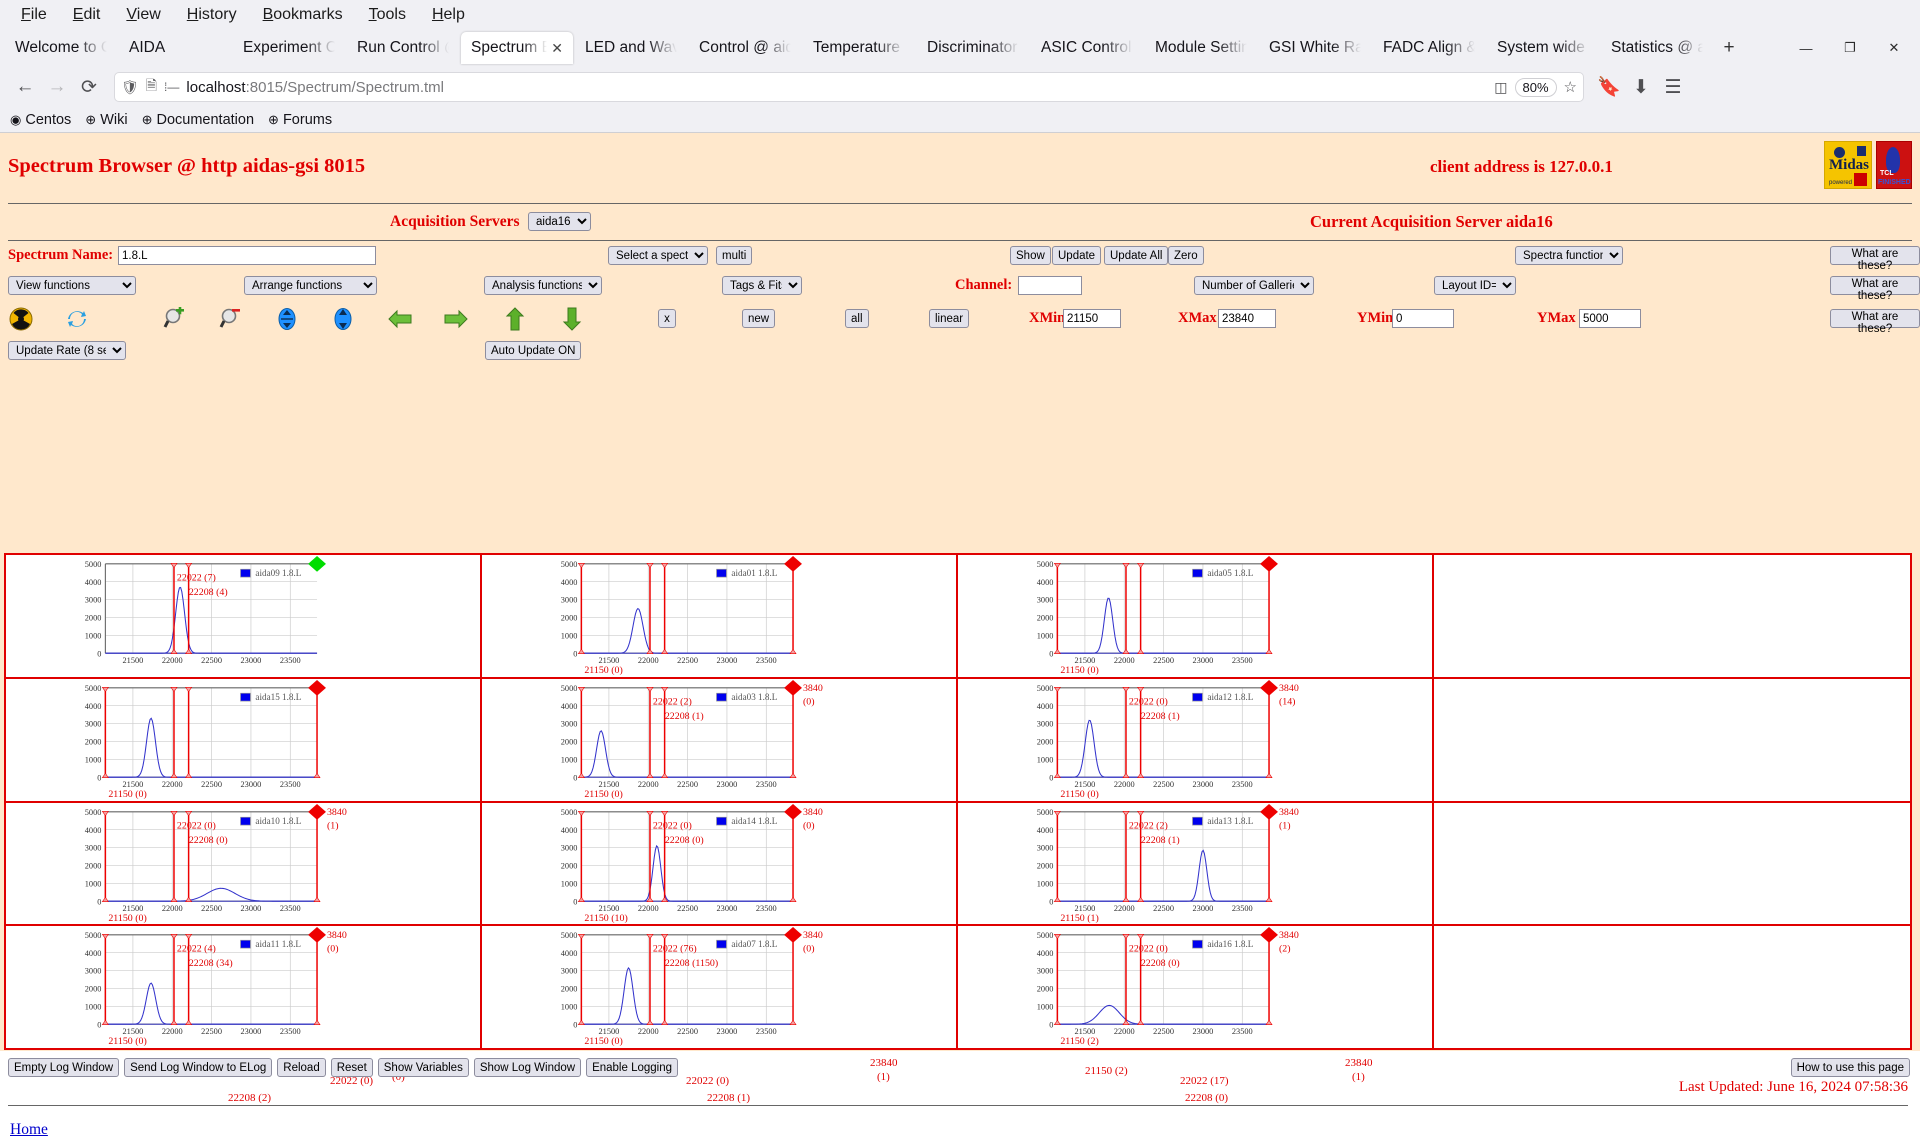 The width and height of the screenshot is (1920, 1139). What do you see at coordinates (171, 87) in the screenshot?
I see `permissions-icon: ⁞—` at bounding box center [171, 87].